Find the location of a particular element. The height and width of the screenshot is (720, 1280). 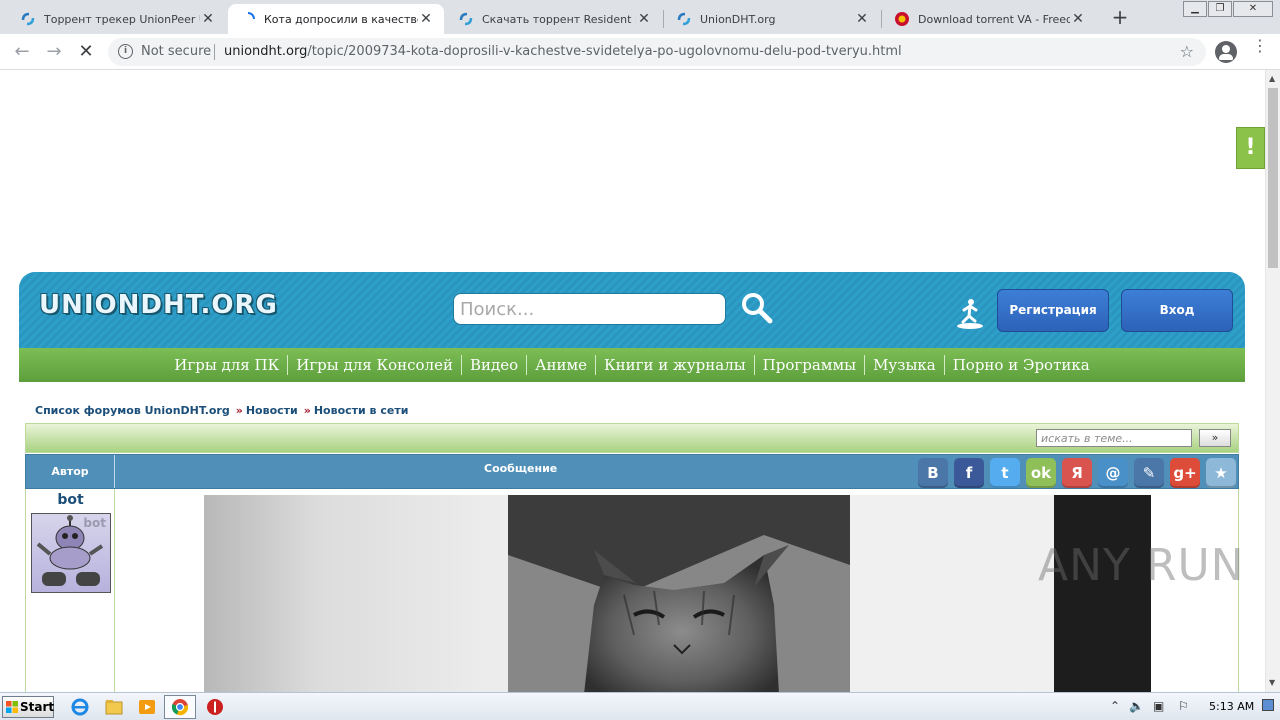

nav-item: Игры для Консолей is located at coordinates (374, 365).